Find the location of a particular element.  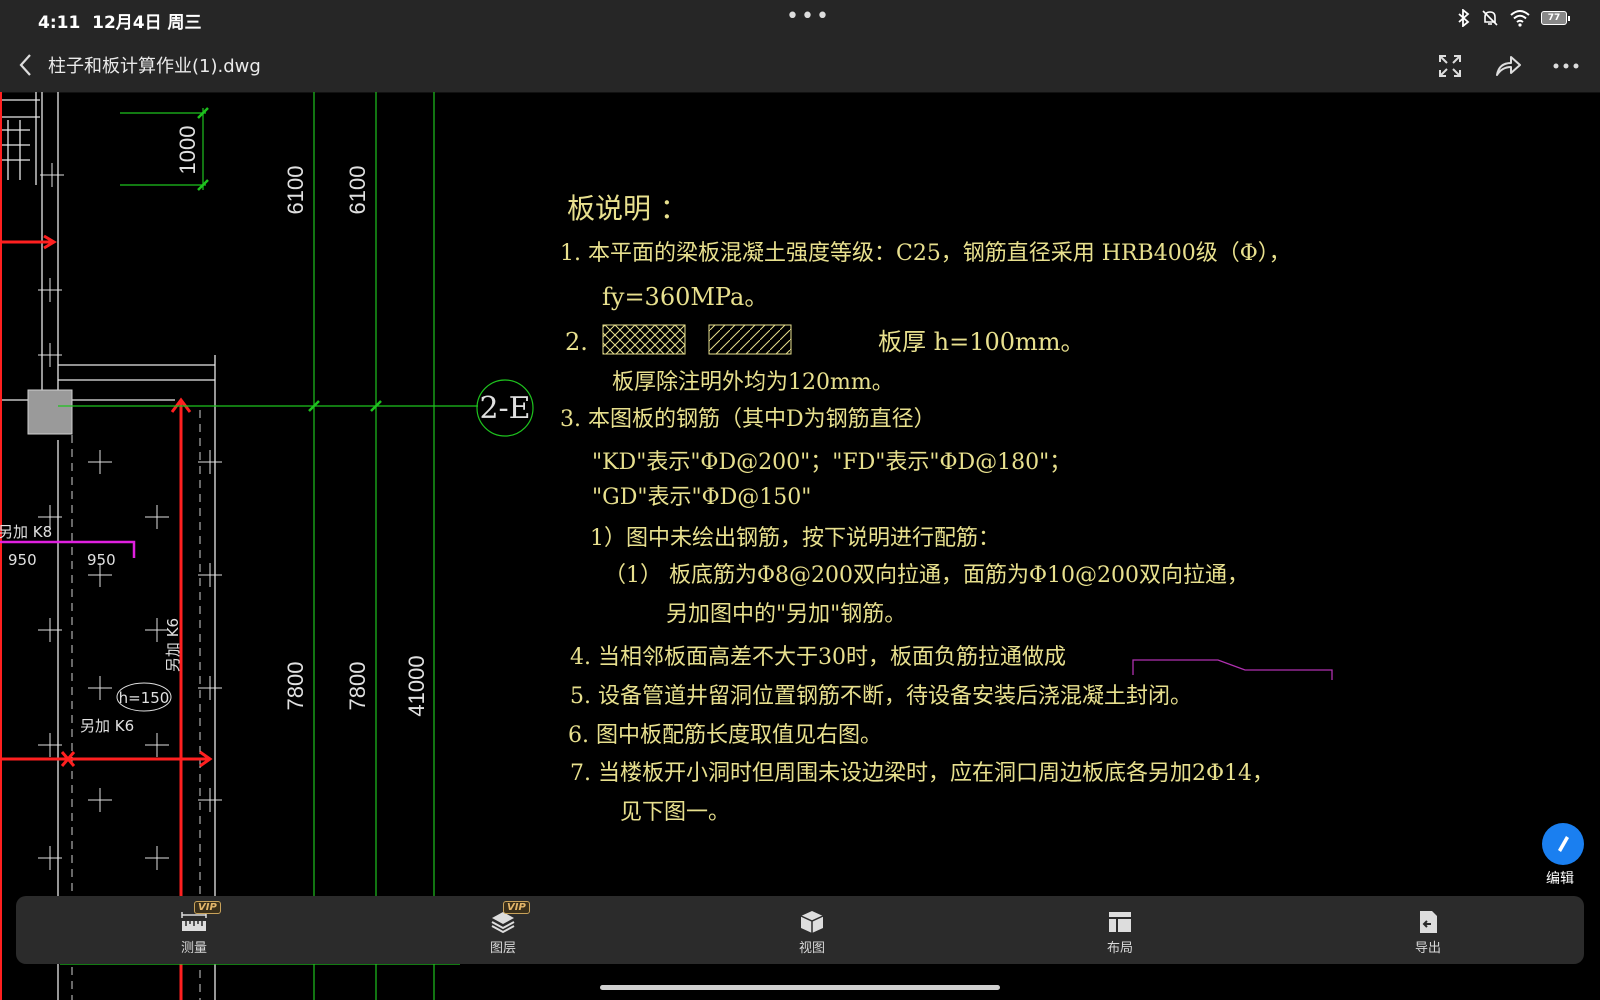

view-label: 视图 is located at coordinates (811, 948).